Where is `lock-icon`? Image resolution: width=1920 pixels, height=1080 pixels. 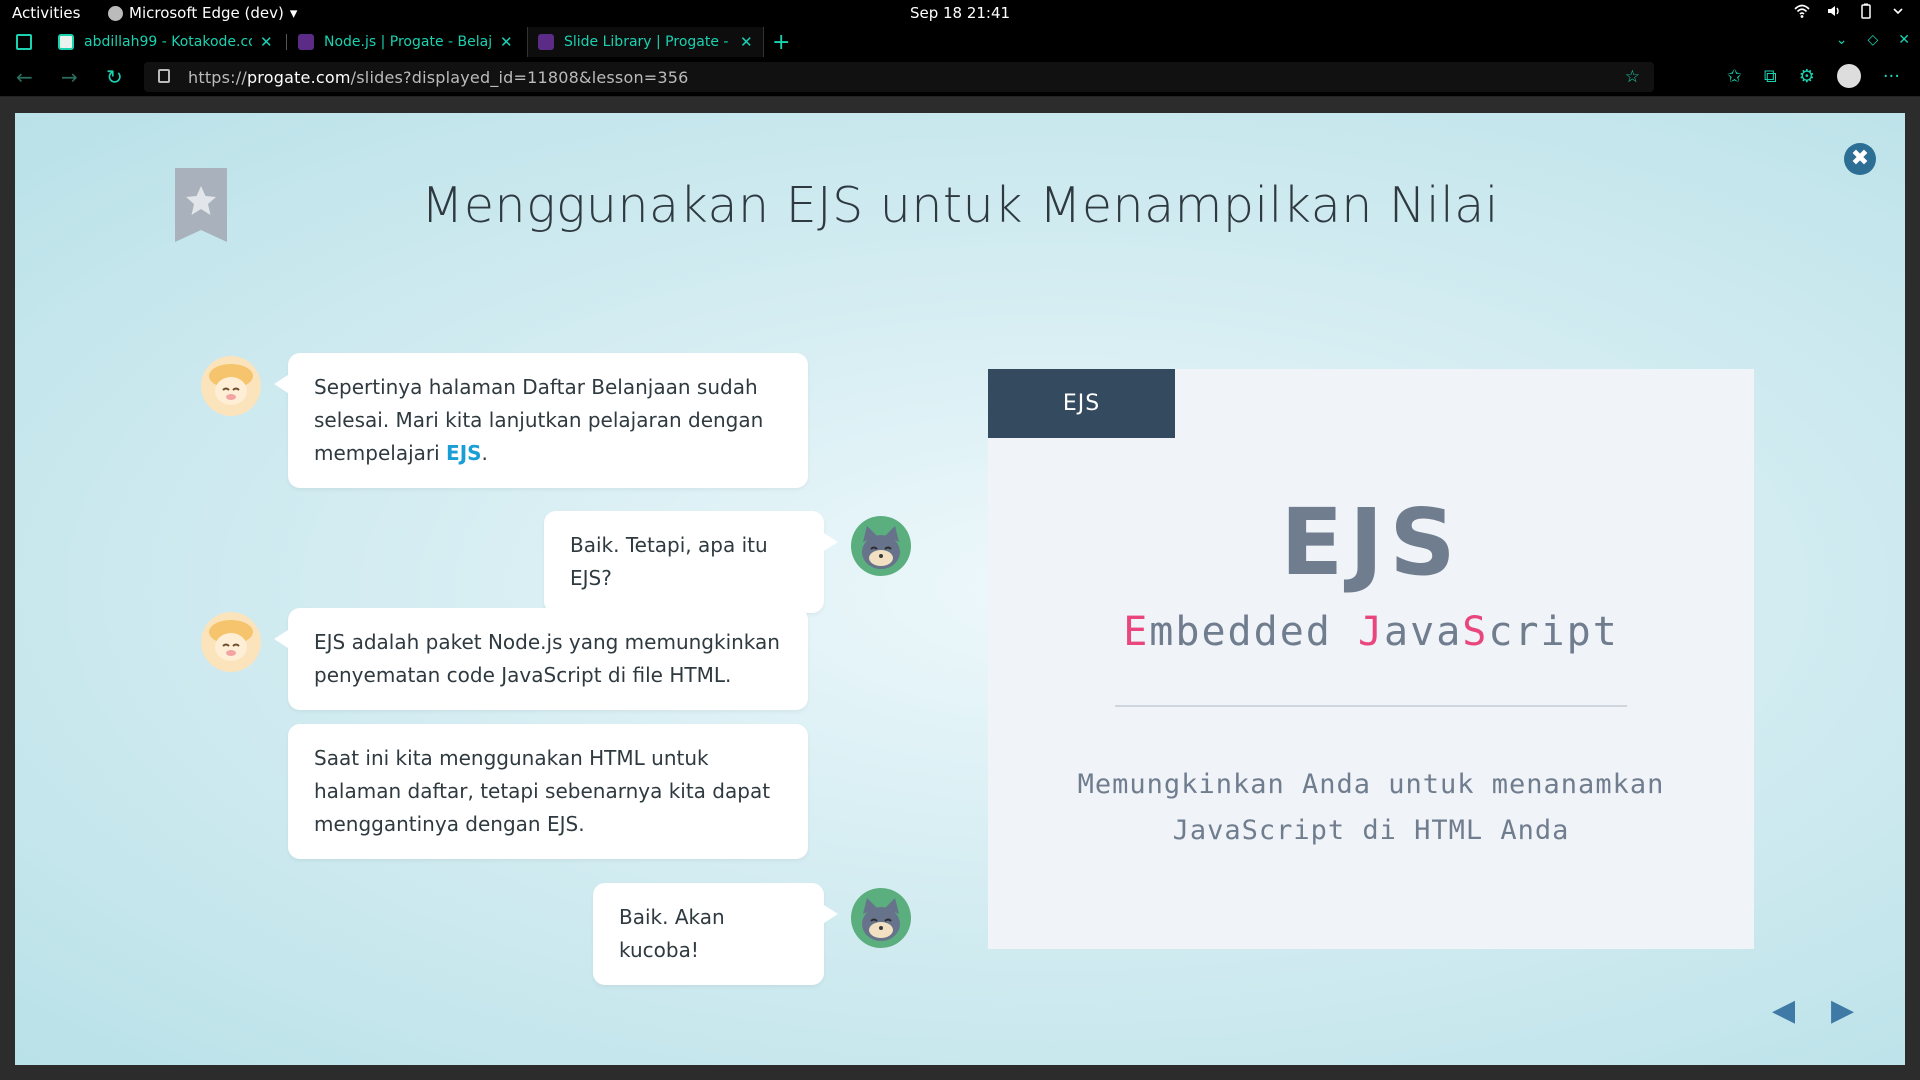
lock-icon is located at coordinates (164, 76).